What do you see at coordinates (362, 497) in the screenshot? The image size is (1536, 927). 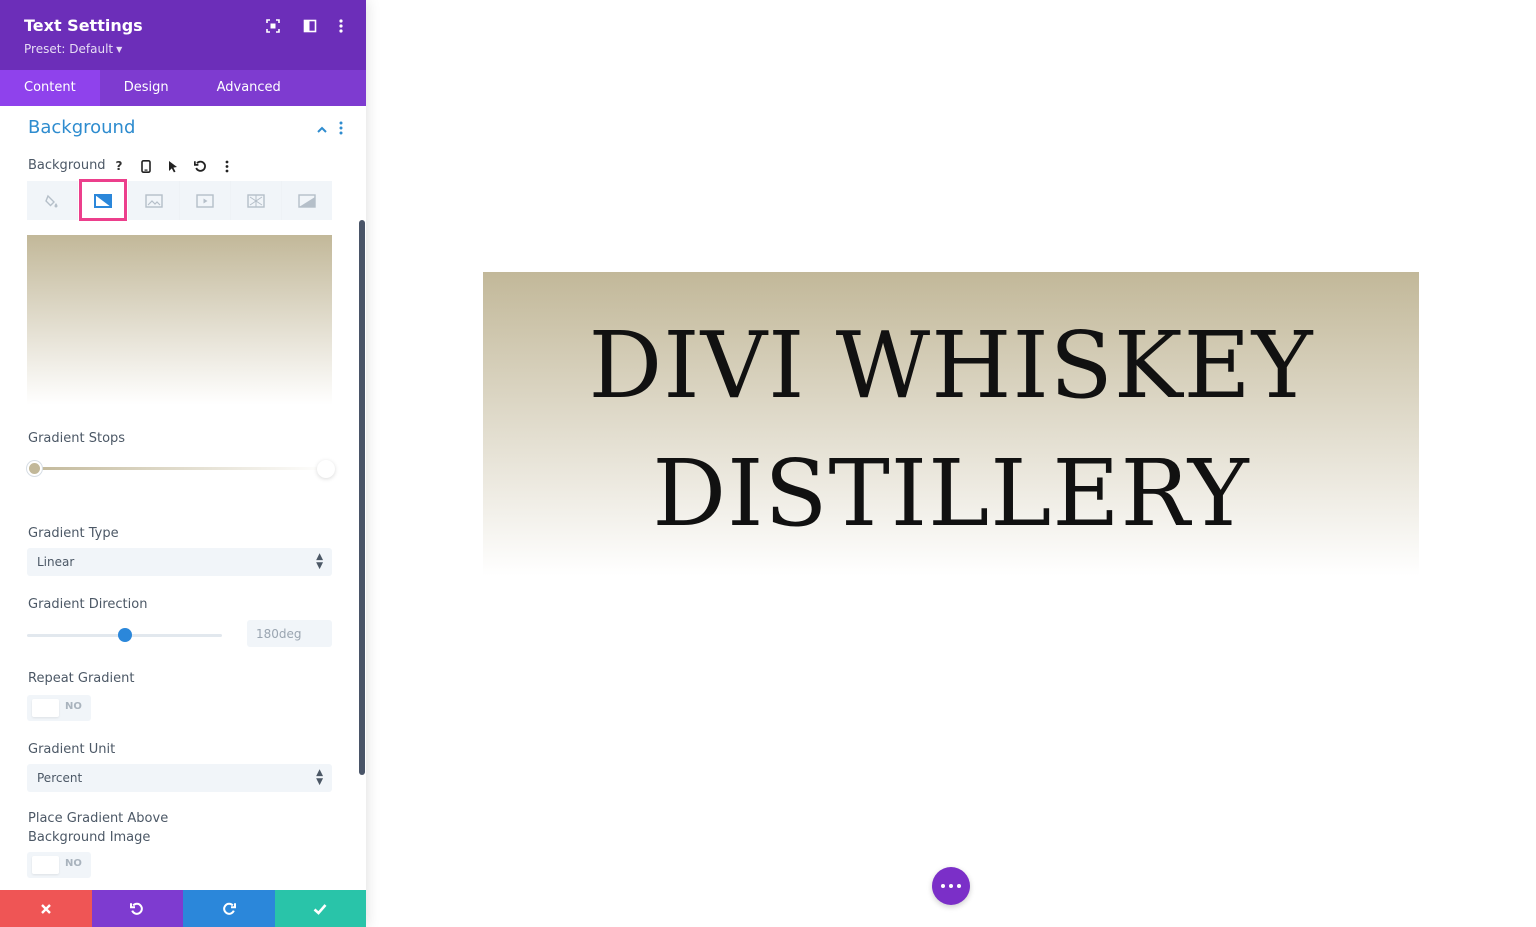 I see `panel-scrollbar` at bounding box center [362, 497].